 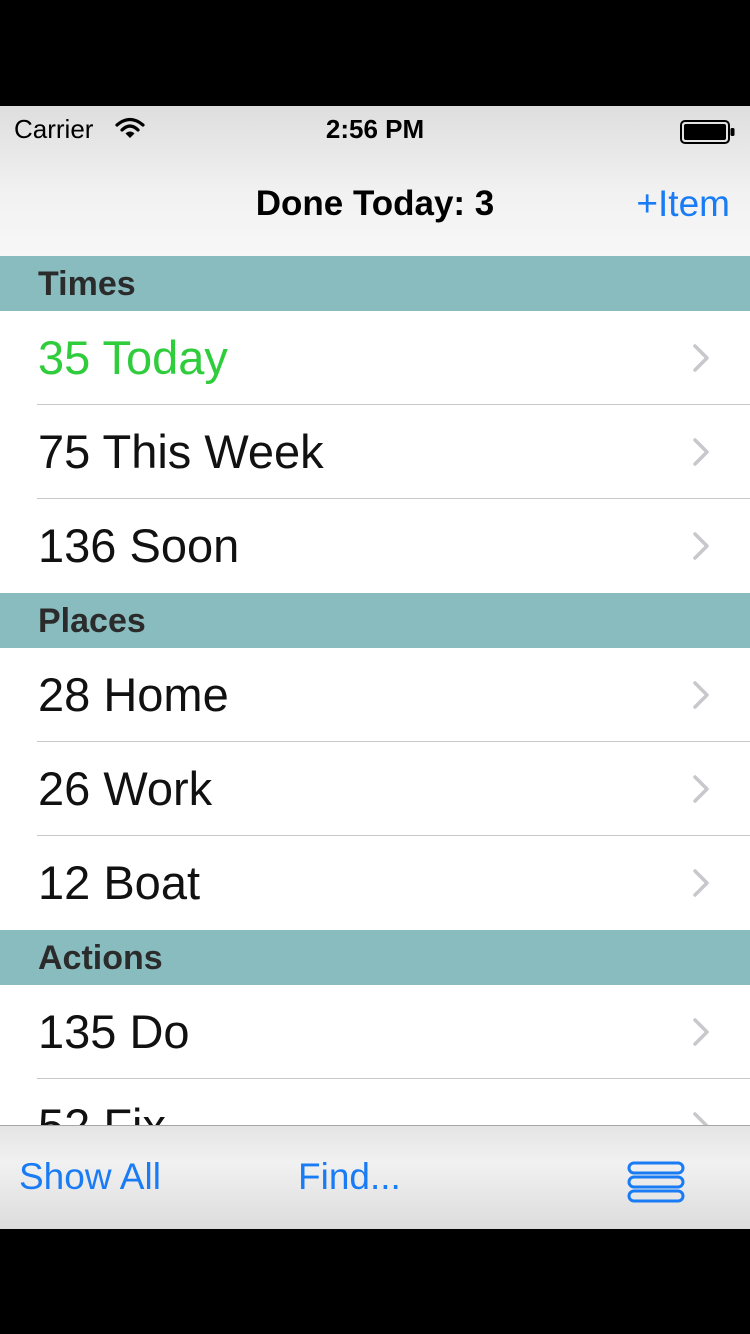 I want to click on show-all-button: Show All, so click(x=90, y=1177).